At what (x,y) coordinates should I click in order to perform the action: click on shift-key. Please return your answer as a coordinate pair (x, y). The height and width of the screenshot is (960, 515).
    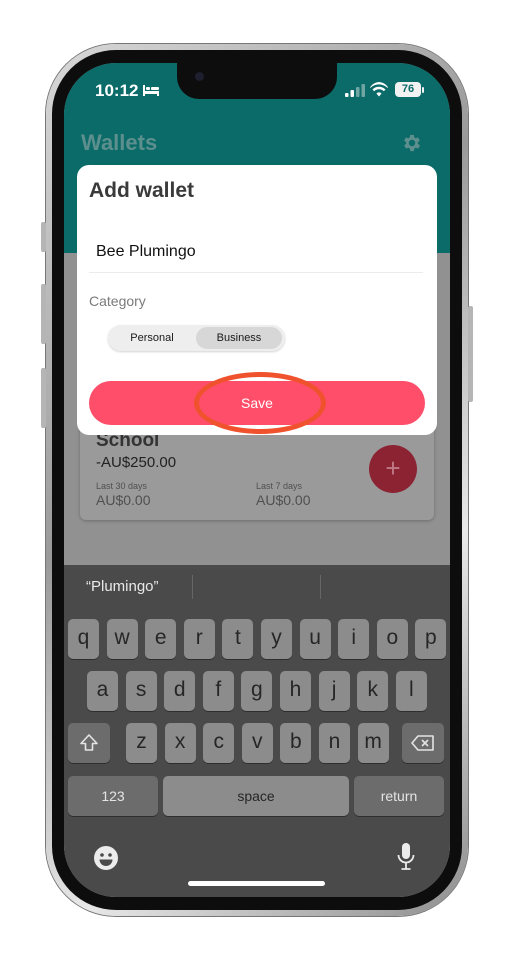
    Looking at the image, I should click on (89, 743).